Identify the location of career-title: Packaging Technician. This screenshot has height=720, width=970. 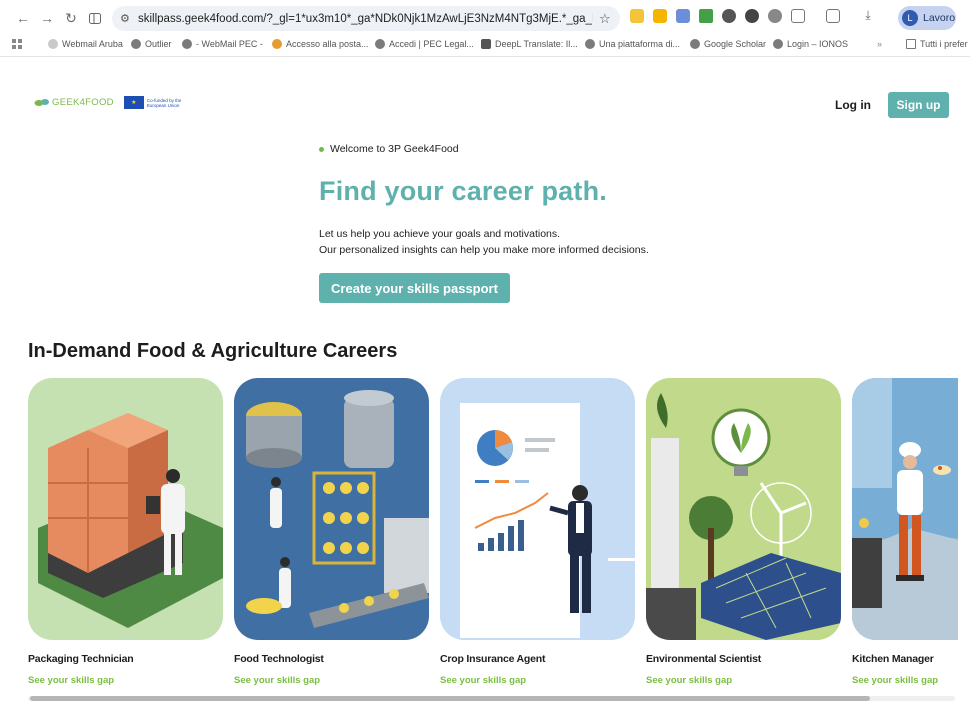
(81, 659).